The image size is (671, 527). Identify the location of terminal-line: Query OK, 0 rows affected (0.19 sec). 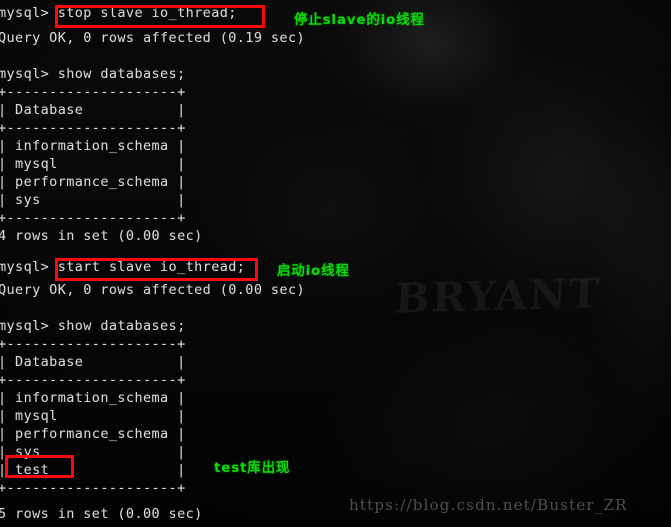
(152, 38).